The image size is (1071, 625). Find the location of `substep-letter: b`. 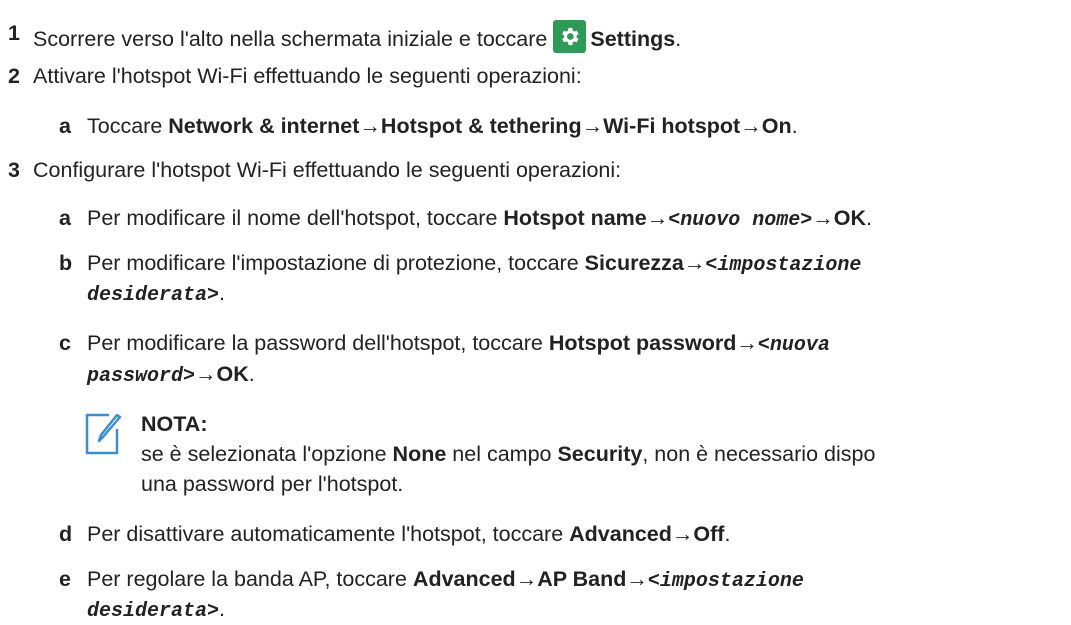

substep-letter: b is located at coordinates (66, 263).